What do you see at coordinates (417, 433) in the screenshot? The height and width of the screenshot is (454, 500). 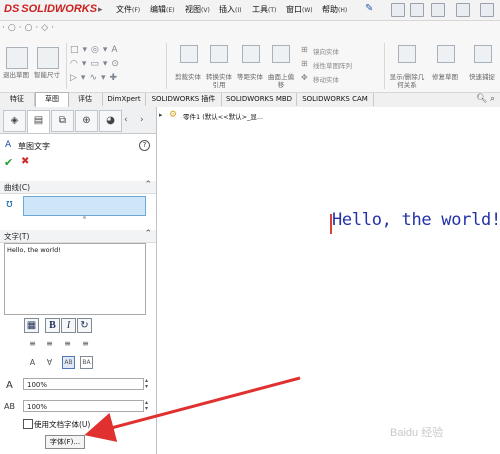 I see `watermark: Baidu 经验` at bounding box center [417, 433].